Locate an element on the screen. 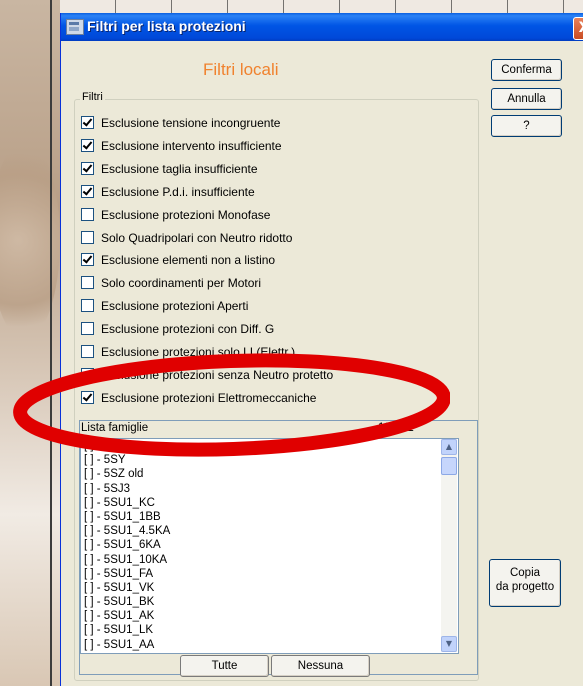  filter-option: Esclusione P.d.i. insufficiente is located at coordinates (168, 193).